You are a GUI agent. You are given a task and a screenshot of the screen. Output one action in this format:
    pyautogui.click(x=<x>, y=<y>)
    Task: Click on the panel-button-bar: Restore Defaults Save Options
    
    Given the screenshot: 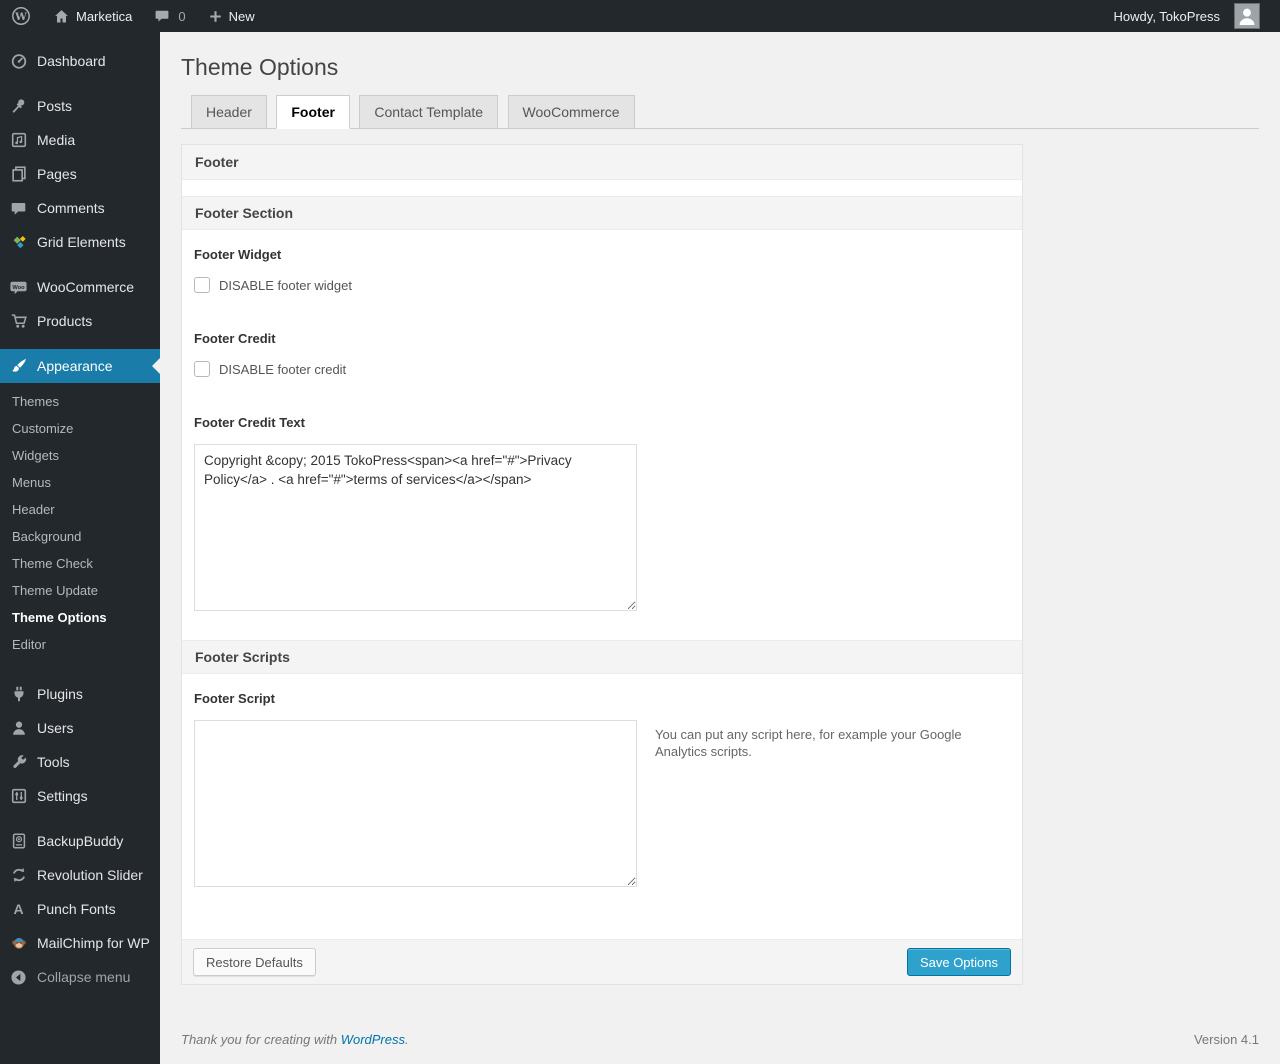 What is the action you would take?
    pyautogui.click(x=602, y=961)
    